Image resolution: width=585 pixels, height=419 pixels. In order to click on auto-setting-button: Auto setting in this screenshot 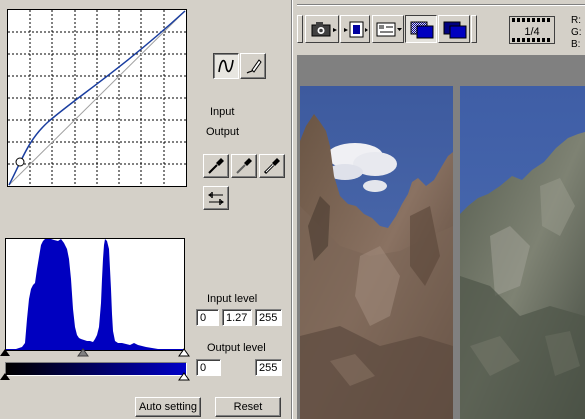, I will do `click(168, 407)`.